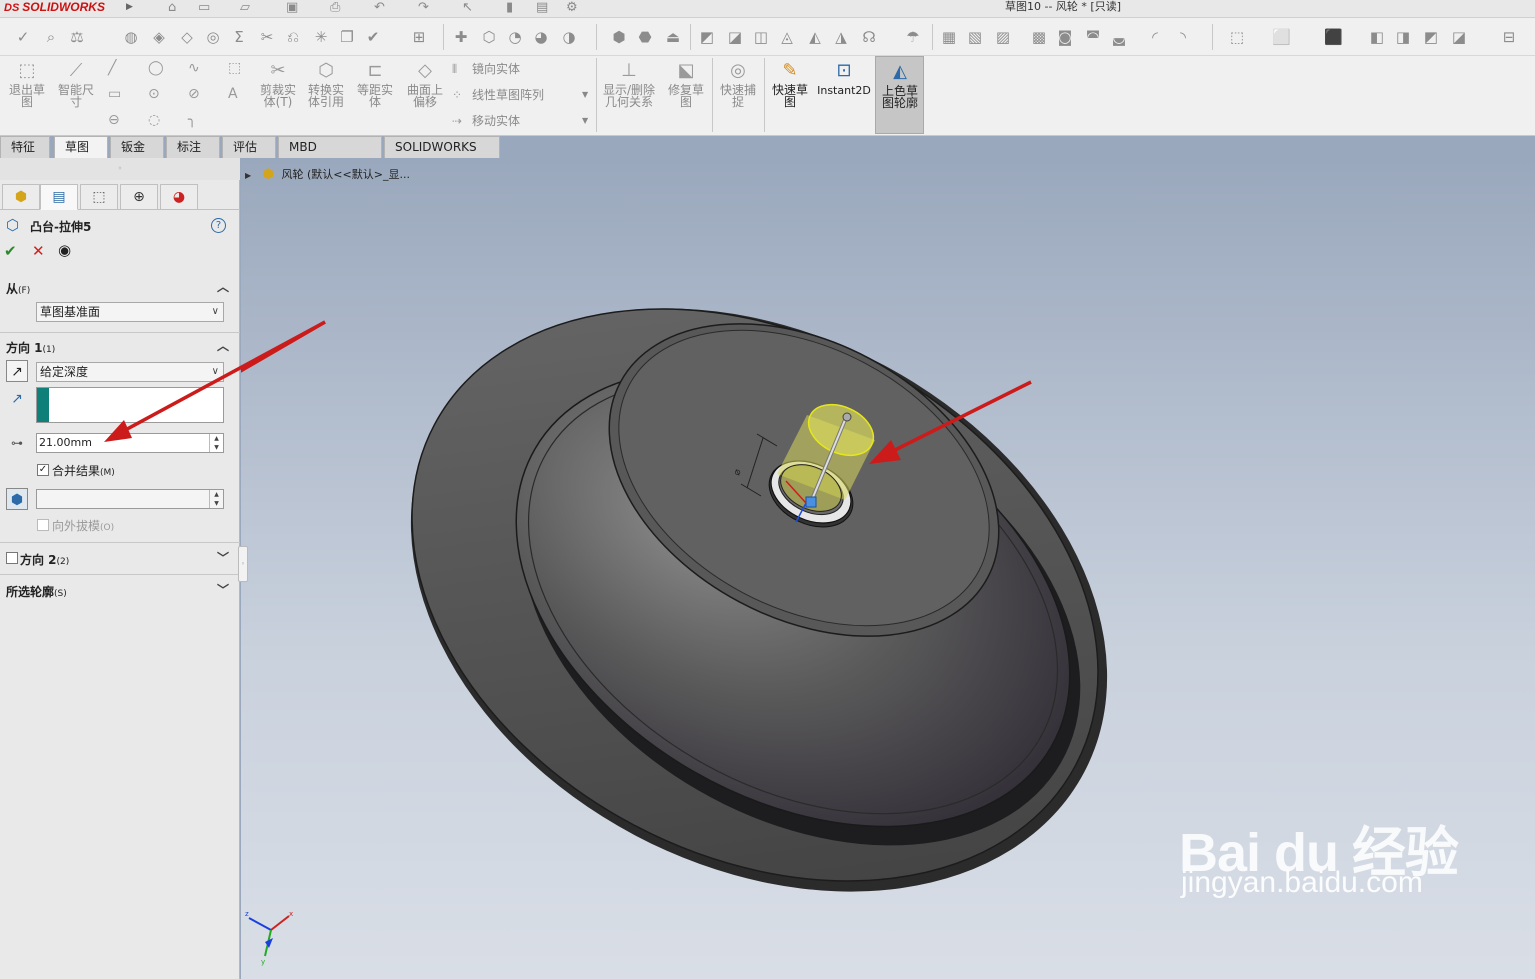 The width and height of the screenshot is (1535, 979). Describe the element at coordinates (130, 405) in the screenshot. I see `direction-reference-box` at that location.